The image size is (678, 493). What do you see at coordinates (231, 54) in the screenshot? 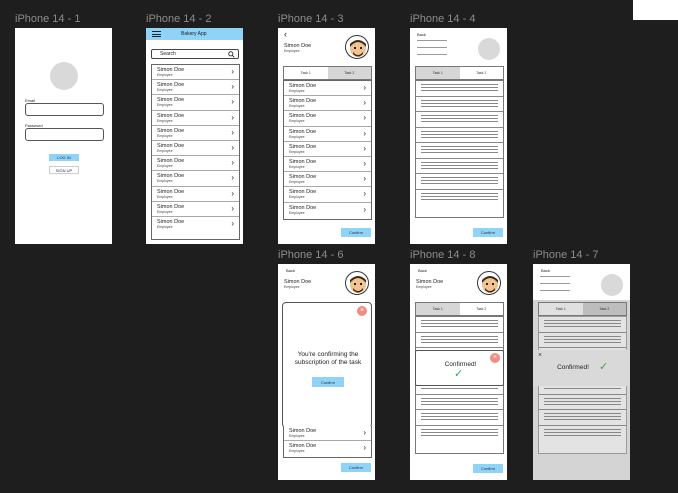
I see `search-icon` at bounding box center [231, 54].